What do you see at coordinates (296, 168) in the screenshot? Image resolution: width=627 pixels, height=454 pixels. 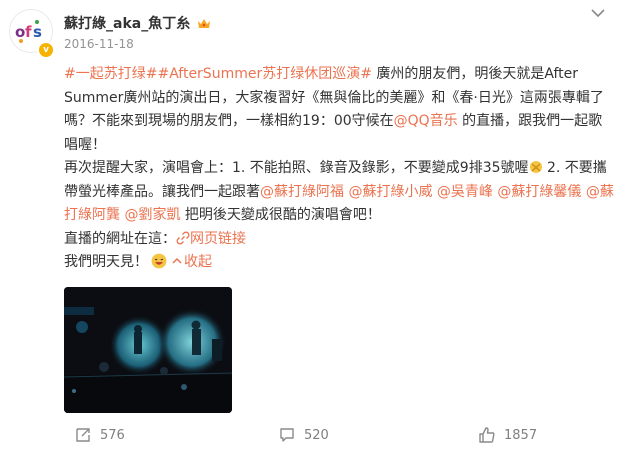 I see `paragraph-2-text-a: 再次提醒大家，演唱會上：1. 不能拍照、錄音及錄影，不要變成9排35號喔` at bounding box center [296, 168].